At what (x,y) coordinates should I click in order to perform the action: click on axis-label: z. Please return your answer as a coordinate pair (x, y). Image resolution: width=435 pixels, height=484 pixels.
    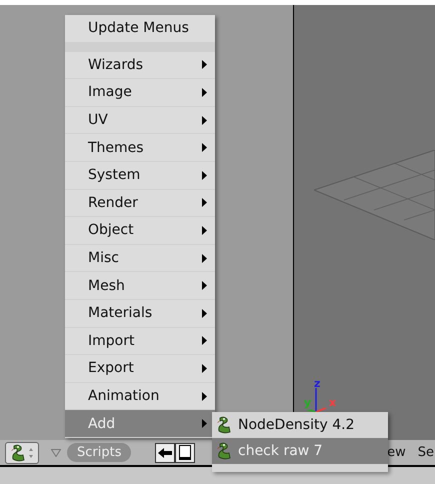
    Looking at the image, I should click on (317, 385).